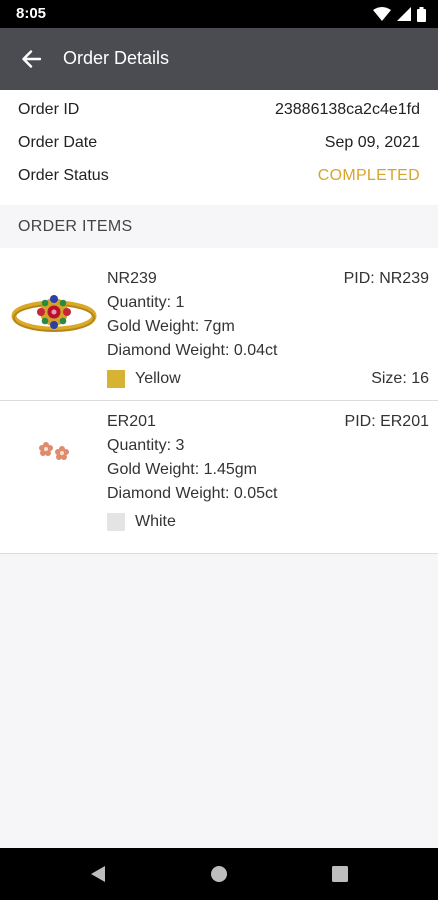 Image resolution: width=438 pixels, height=900 pixels. I want to click on nav-home-button, so click(219, 874).